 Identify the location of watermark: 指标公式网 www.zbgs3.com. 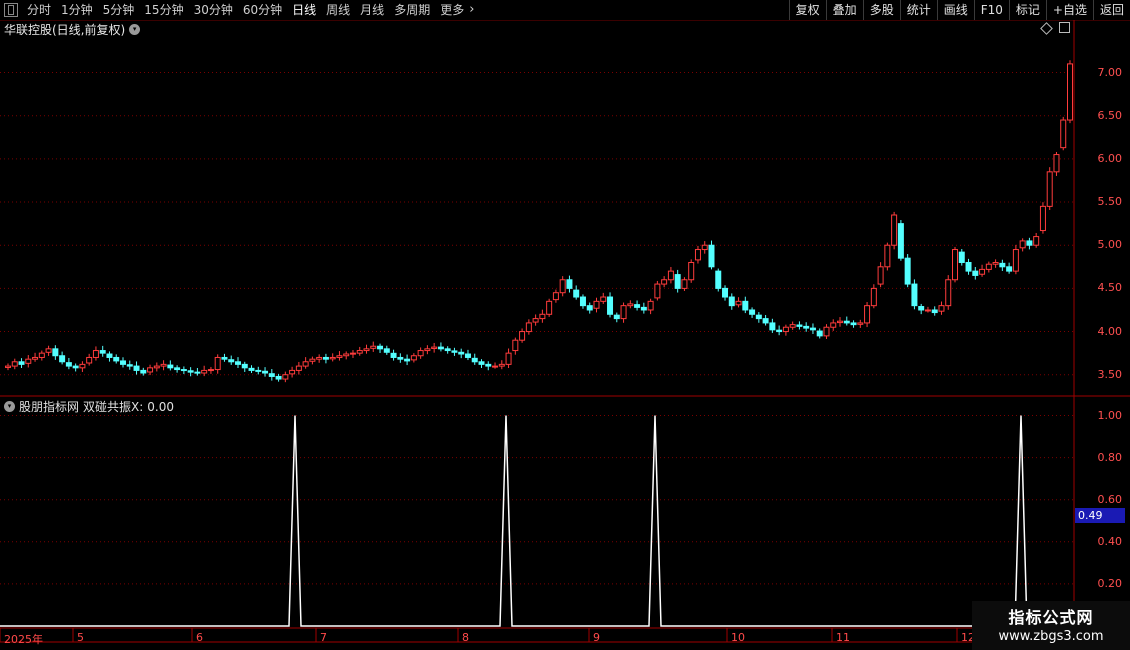
(1051, 625).